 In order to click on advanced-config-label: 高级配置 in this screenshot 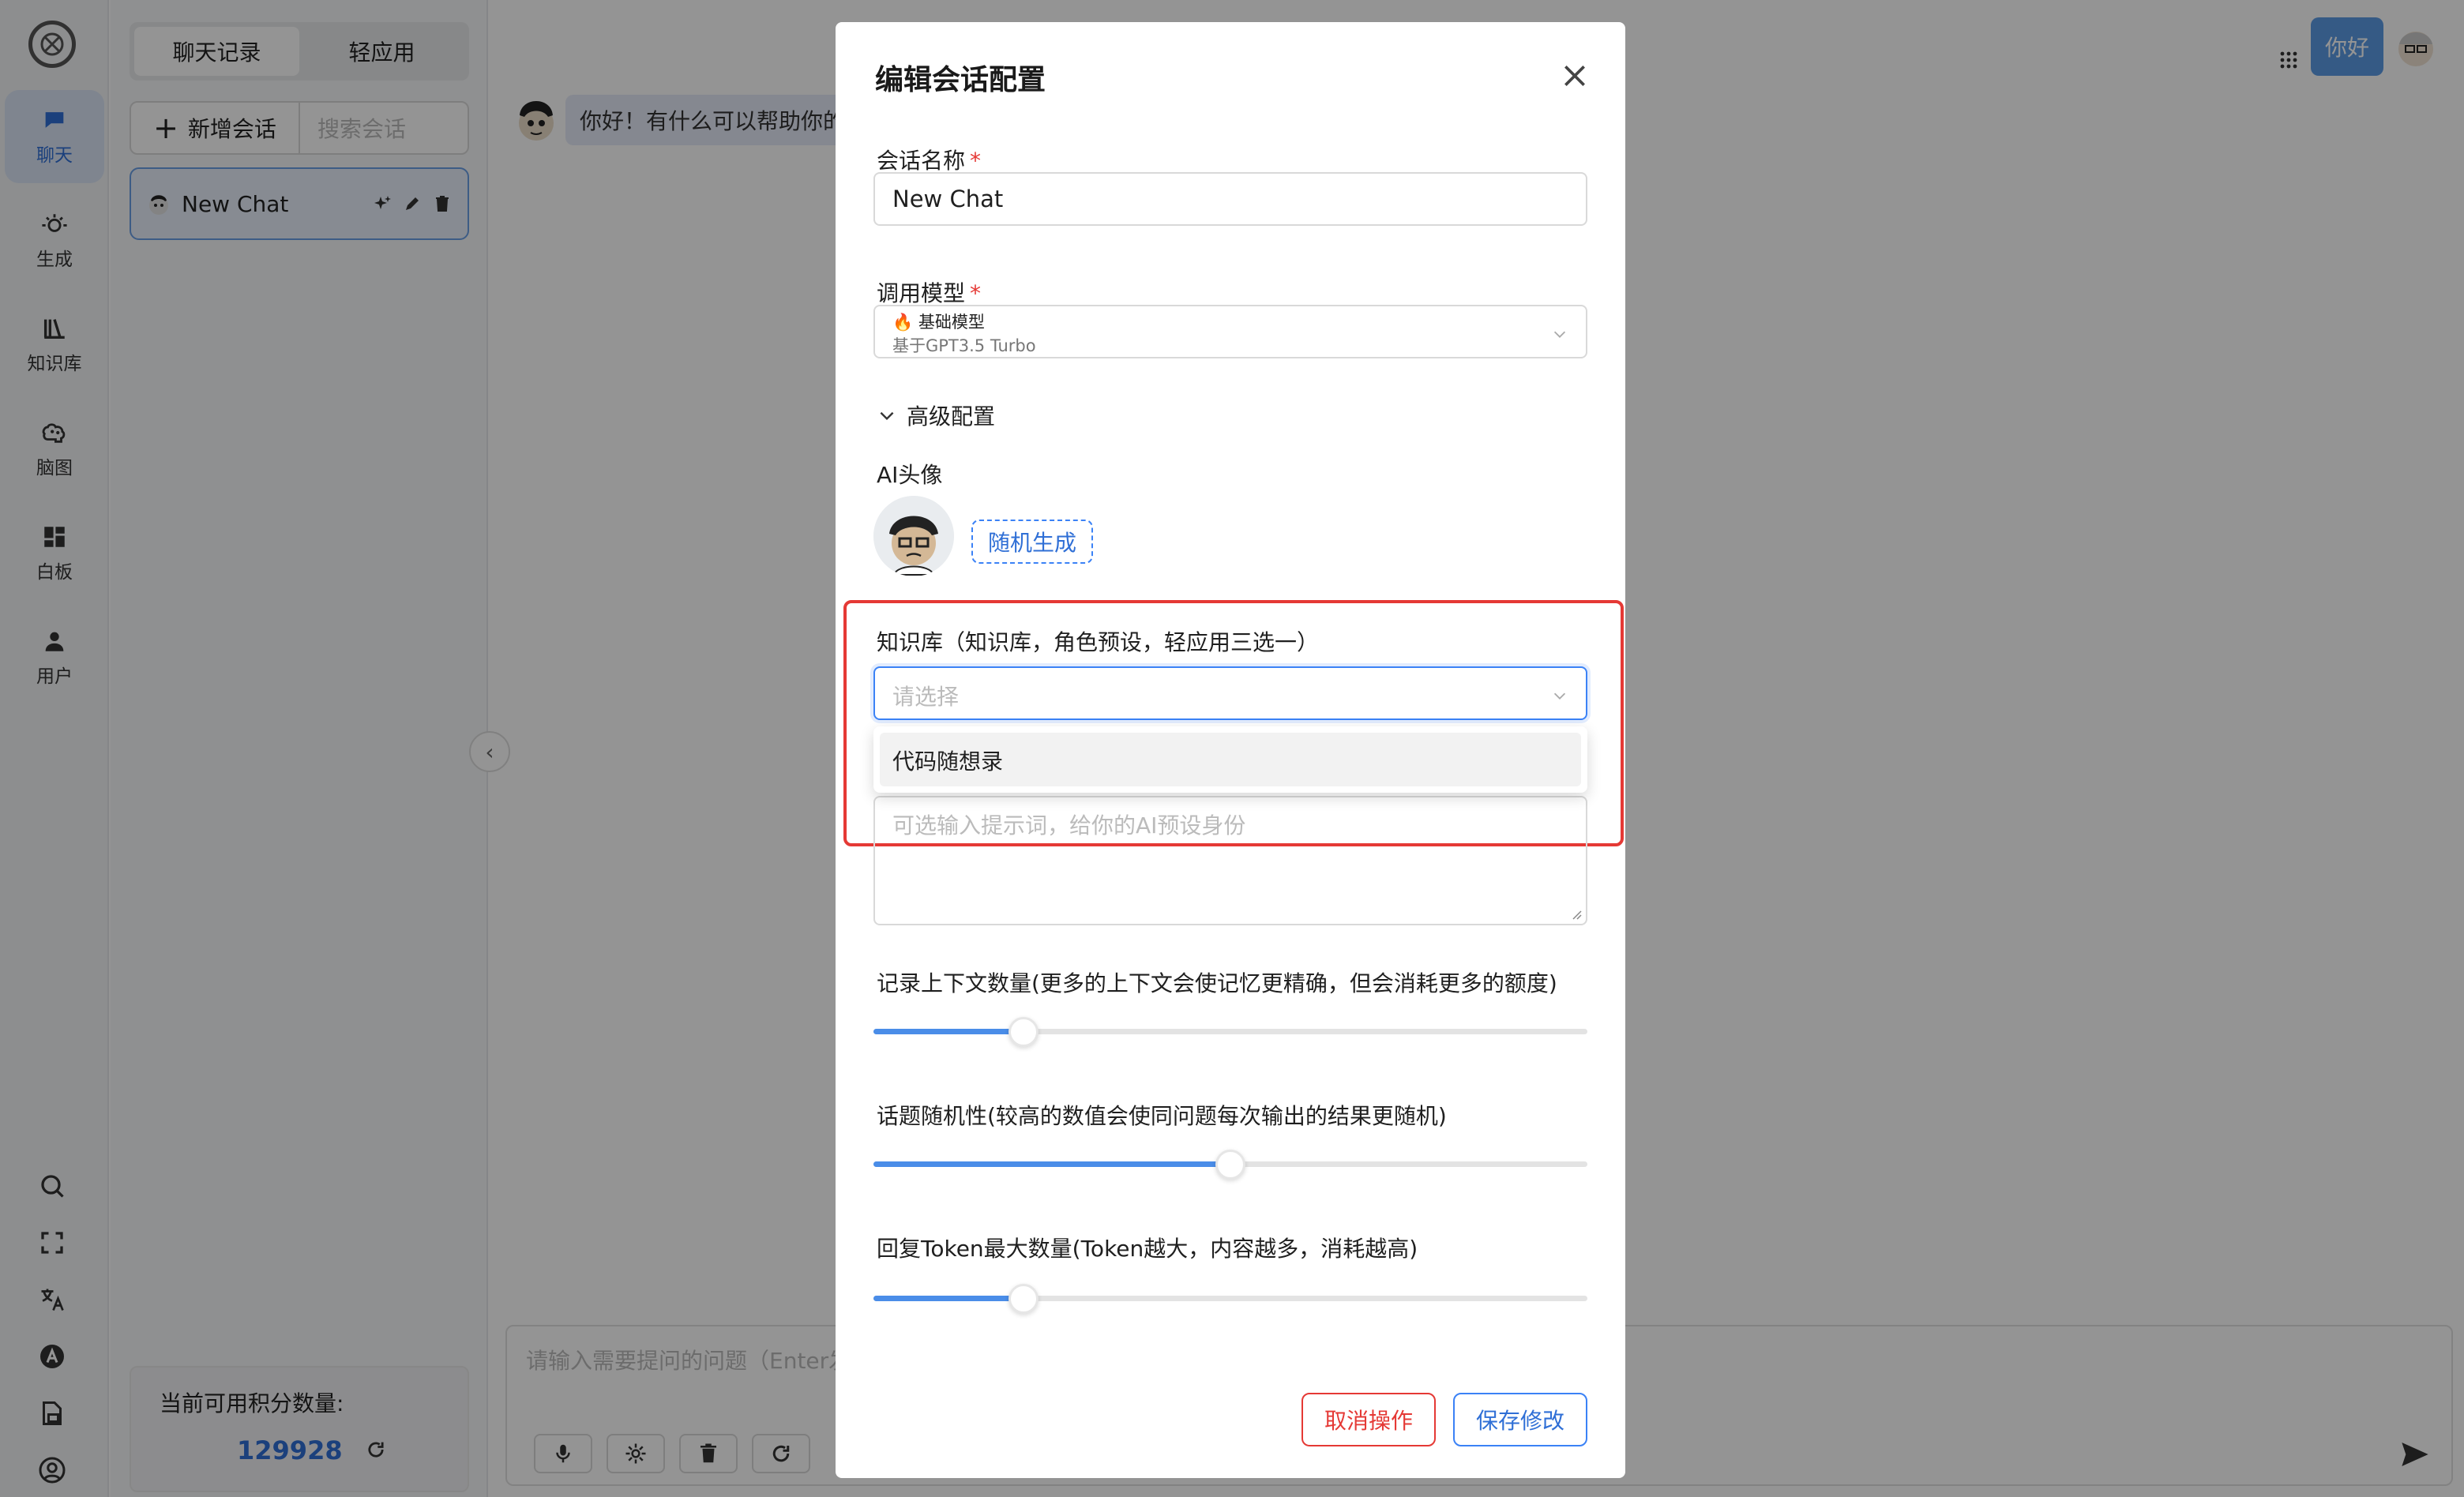, I will do `click(951, 416)`.